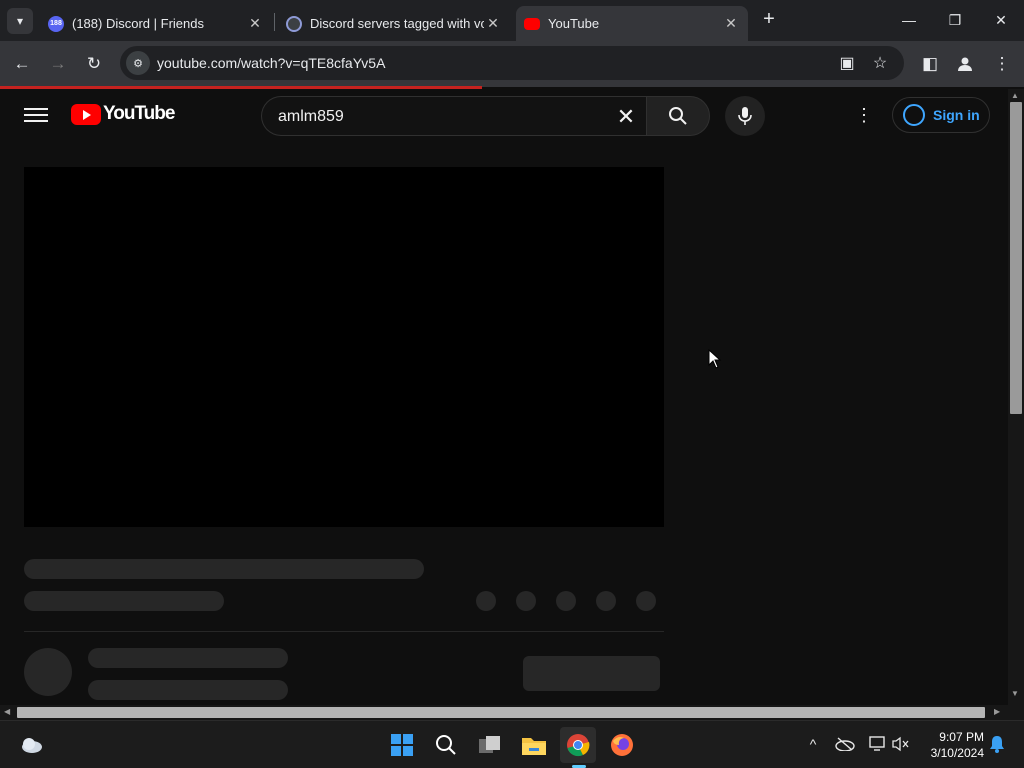  Describe the element at coordinates (274, 22) in the screenshot. I see `tab-separator` at that location.